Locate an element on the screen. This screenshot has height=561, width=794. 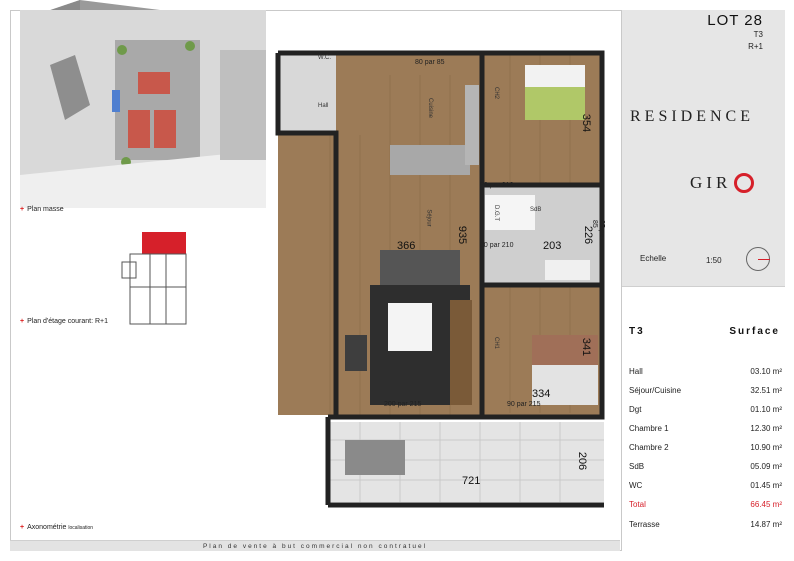
giro-logo-text: GIR is located at coordinates (711, 182).